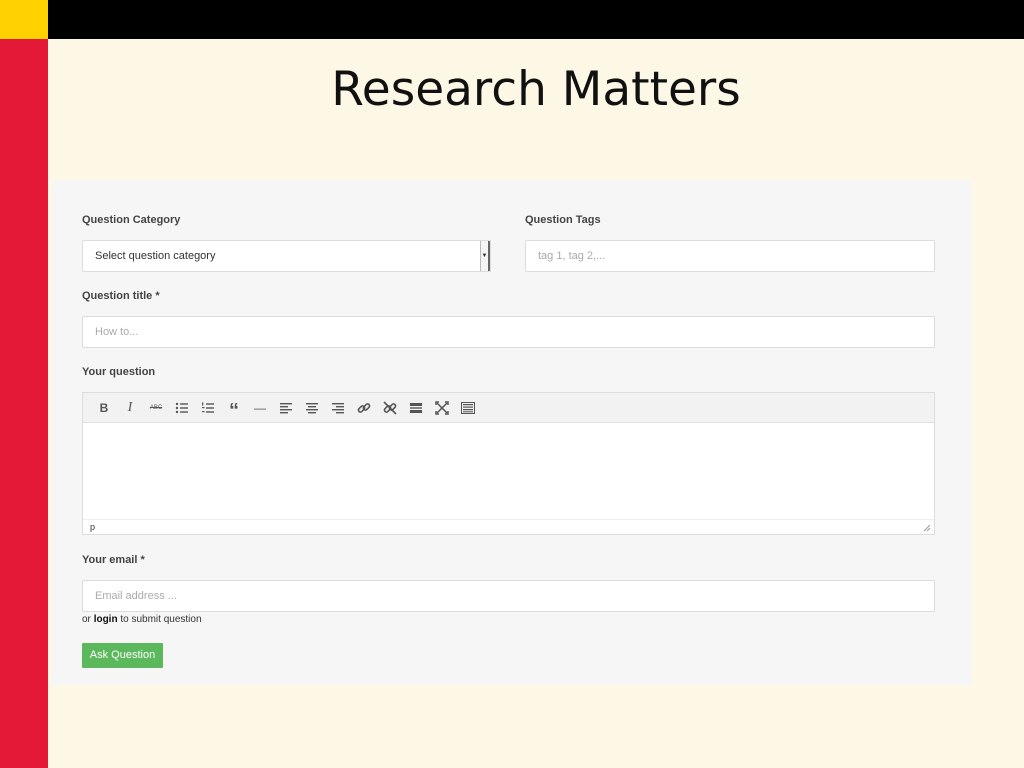 This screenshot has width=1024, height=768. Describe the element at coordinates (364, 408) in the screenshot. I see `insert-link-icon` at that location.